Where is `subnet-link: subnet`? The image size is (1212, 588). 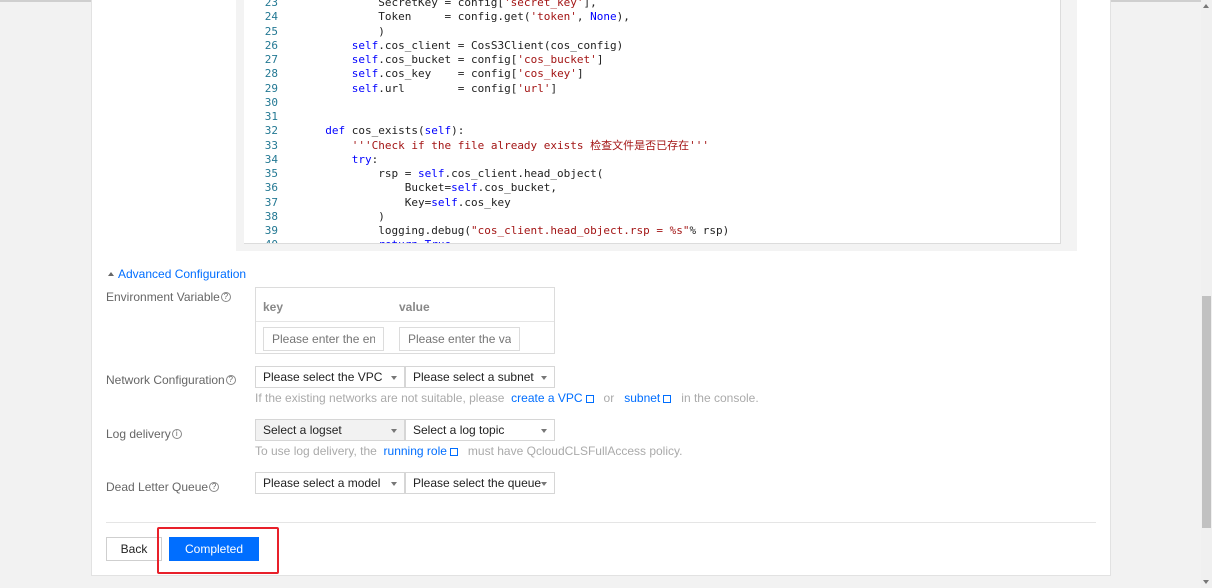
subnet-link: subnet is located at coordinates (648, 398).